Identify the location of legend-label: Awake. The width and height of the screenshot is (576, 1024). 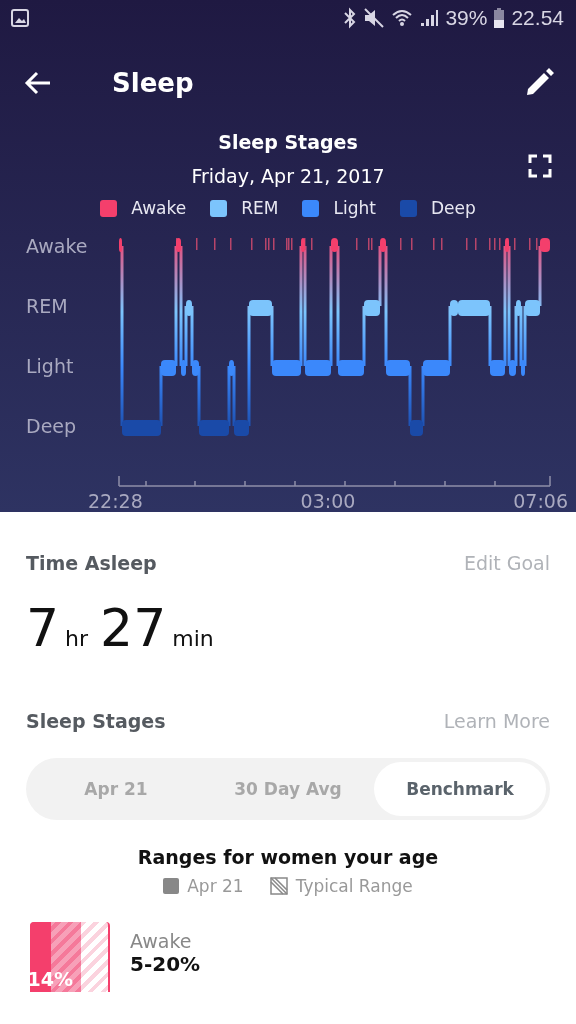
(159, 208).